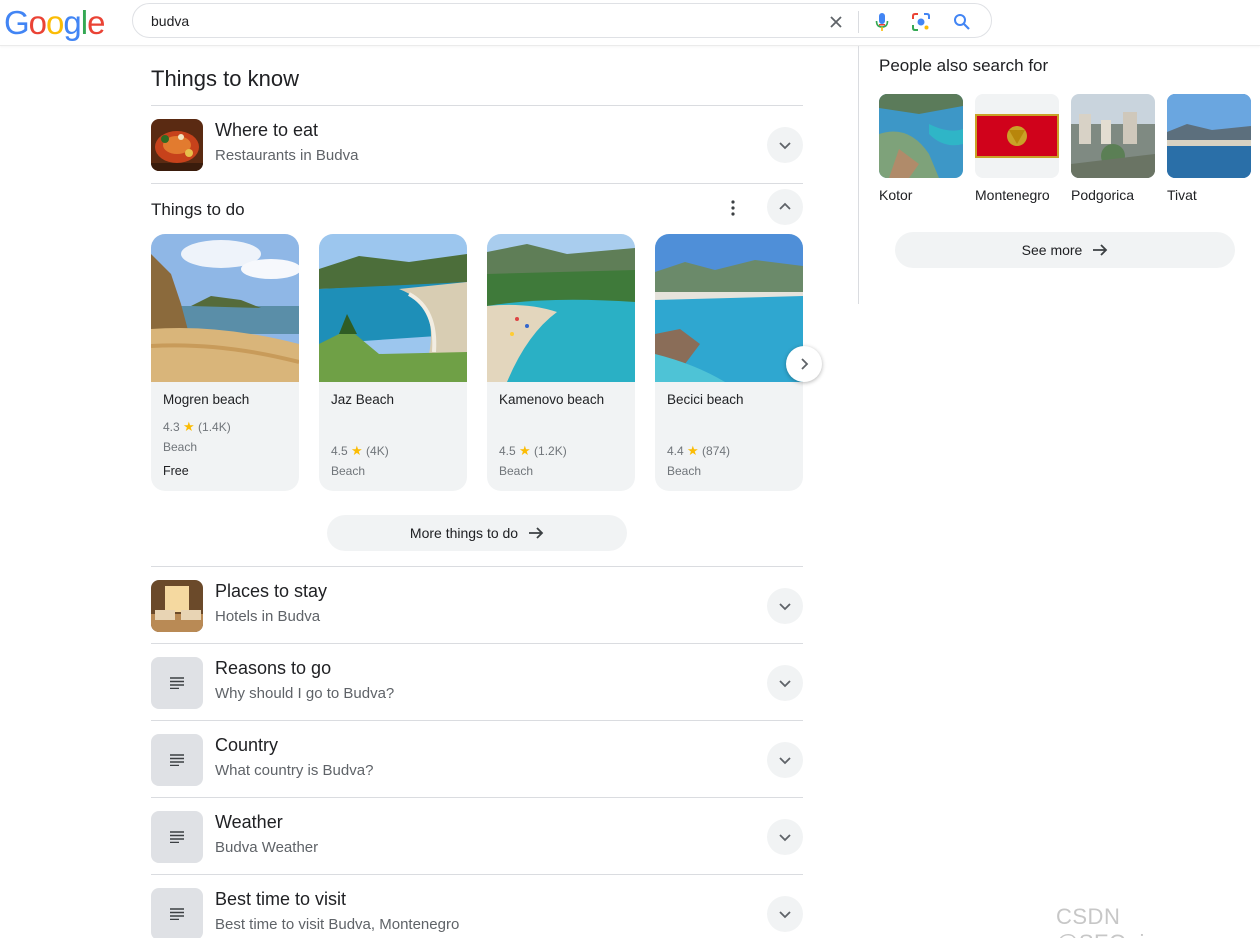 The width and height of the screenshot is (1260, 938). What do you see at coordinates (271, 591) in the screenshot?
I see `row-title: Places to stay` at bounding box center [271, 591].